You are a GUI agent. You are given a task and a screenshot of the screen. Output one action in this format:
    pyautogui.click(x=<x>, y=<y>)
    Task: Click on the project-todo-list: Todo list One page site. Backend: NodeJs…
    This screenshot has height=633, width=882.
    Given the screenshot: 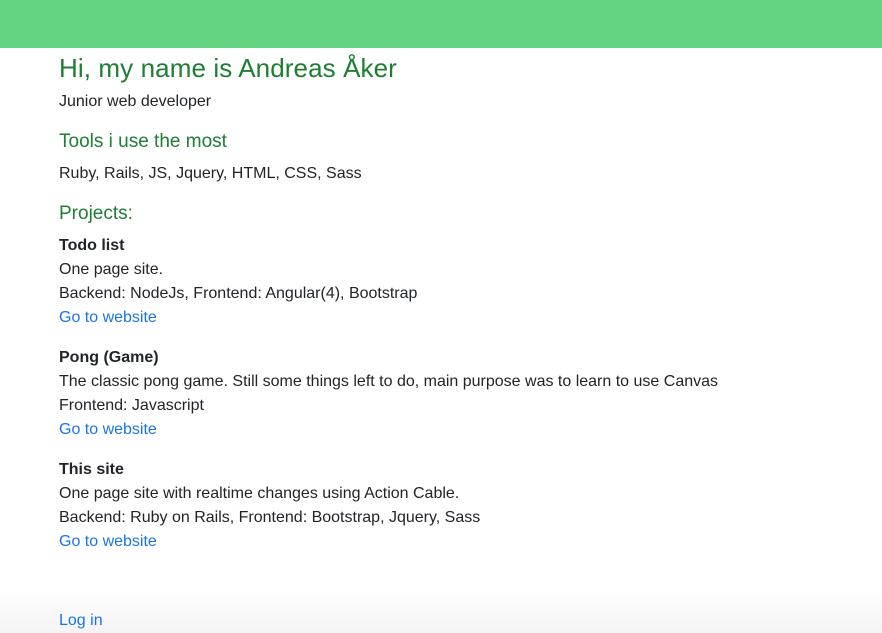 What is the action you would take?
    pyautogui.click(x=439, y=282)
    